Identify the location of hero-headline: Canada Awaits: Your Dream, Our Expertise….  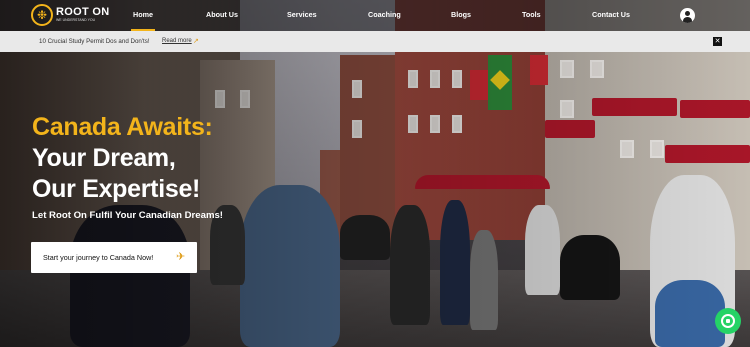
(122, 158).